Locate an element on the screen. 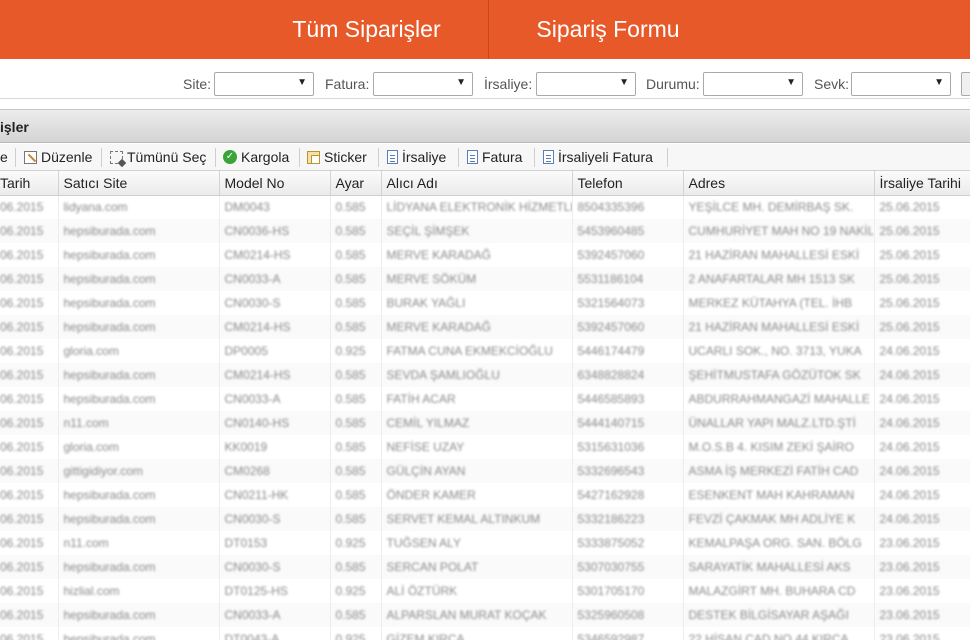  cell-seller-site: lidyana.com is located at coordinates (139, 207).